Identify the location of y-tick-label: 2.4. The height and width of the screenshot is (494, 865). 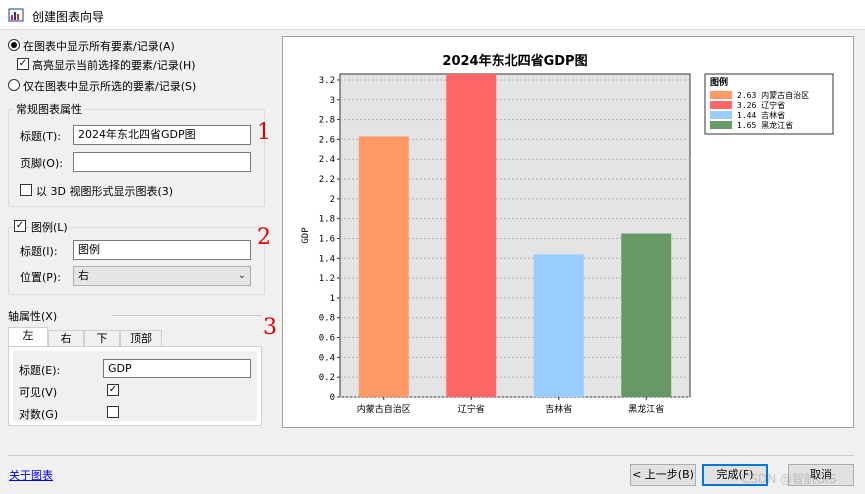
(327, 160).